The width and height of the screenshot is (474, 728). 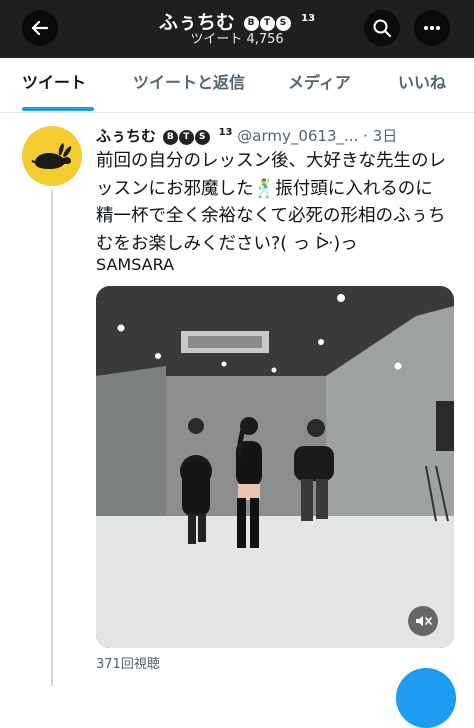 What do you see at coordinates (58, 109) in the screenshot?
I see `active-tab-indicator` at bounding box center [58, 109].